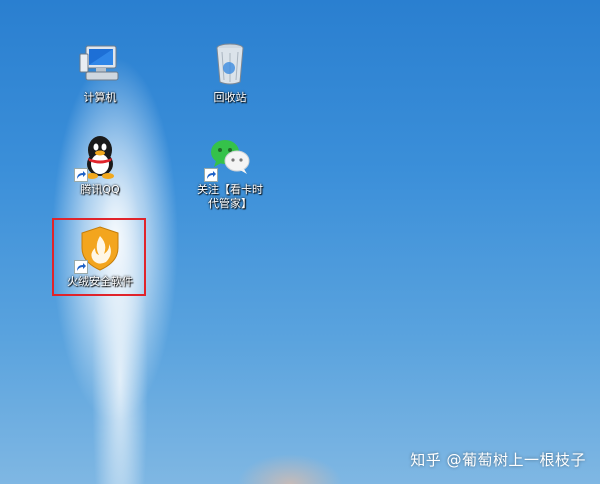 This screenshot has height=484, width=600. Describe the element at coordinates (100, 281) in the screenshot. I see `icon-label: 火绒安全软件` at that location.